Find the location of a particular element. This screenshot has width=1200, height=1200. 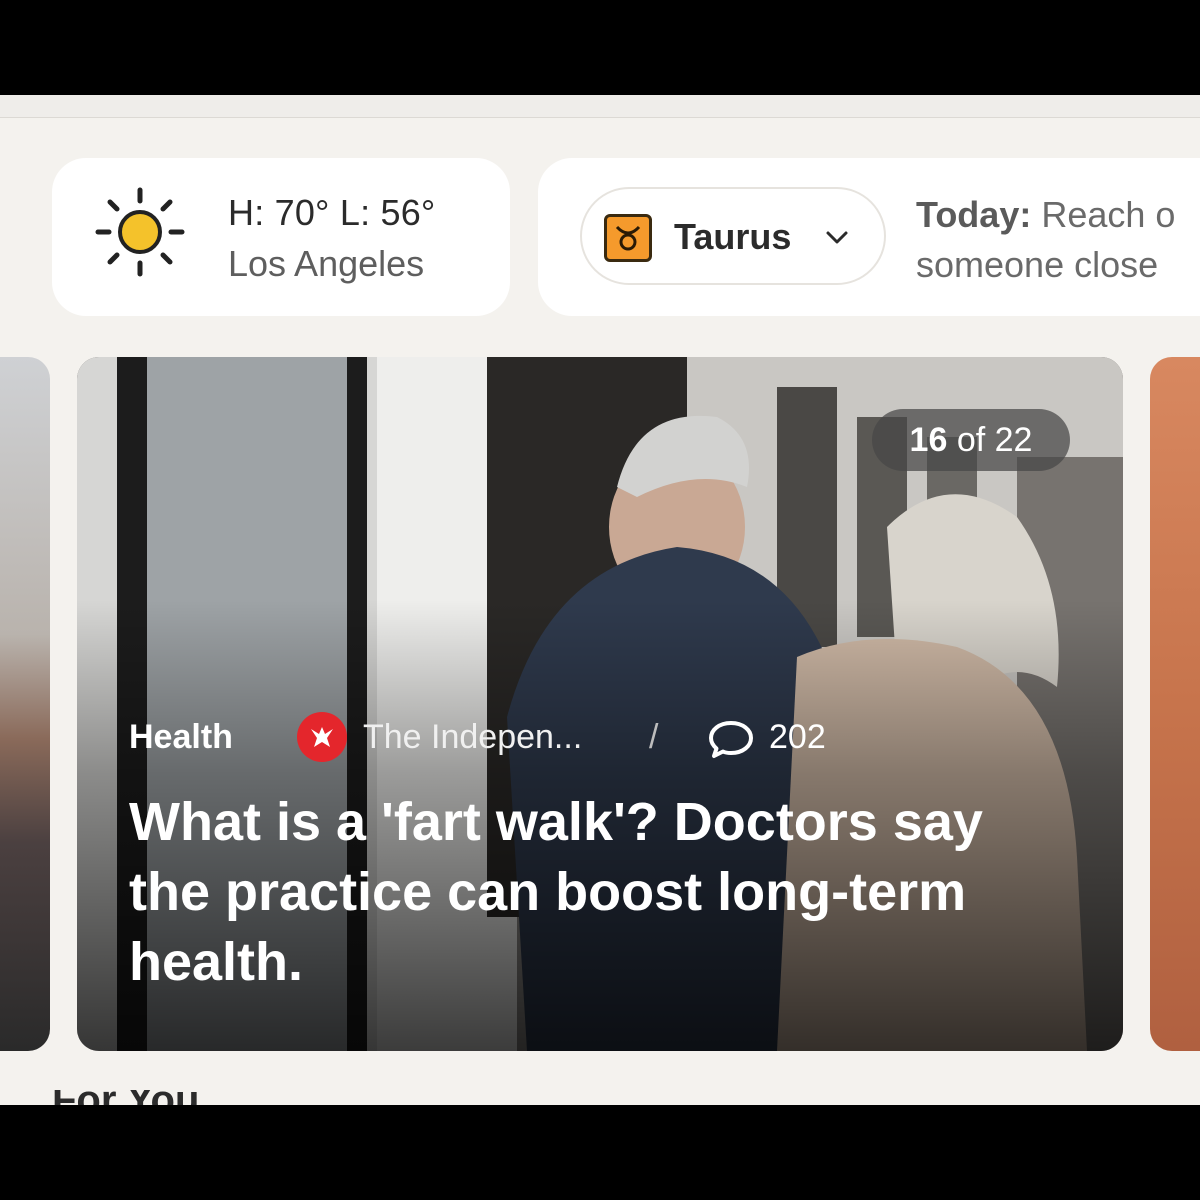

next-section-title: For You is located at coordinates (152, 1097).